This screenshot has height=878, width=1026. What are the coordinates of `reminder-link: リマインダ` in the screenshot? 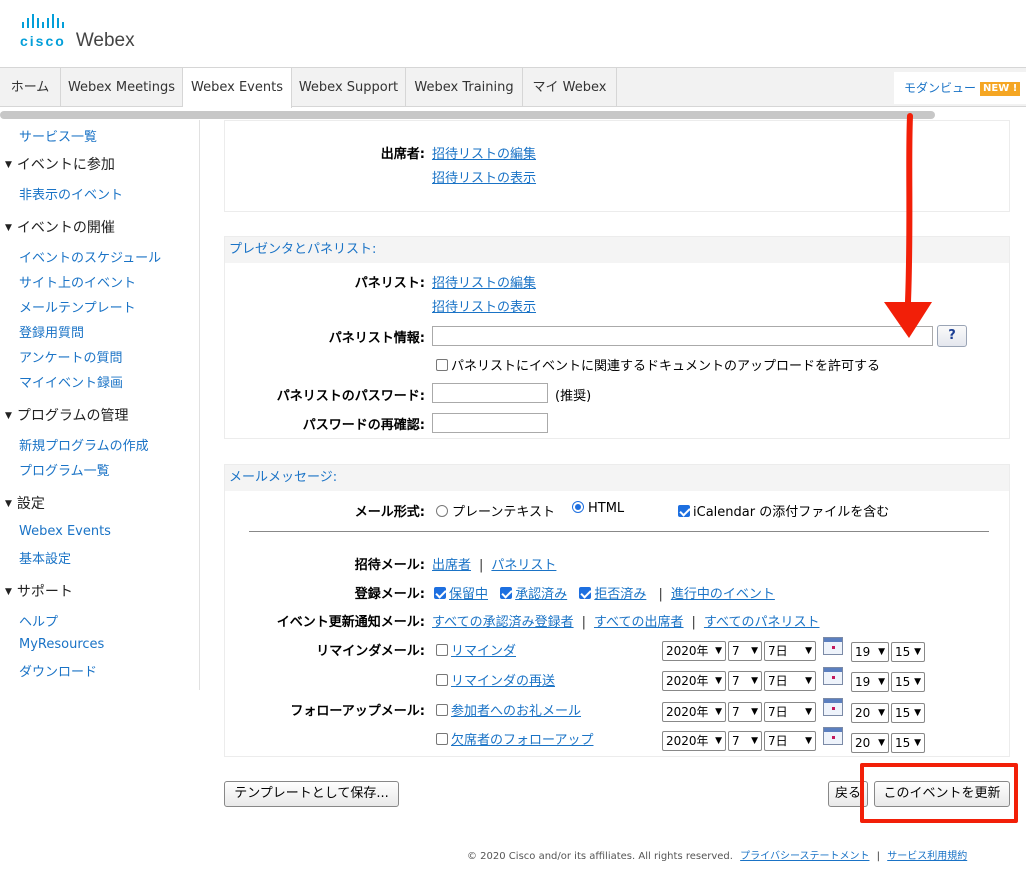 It's located at (483, 651).